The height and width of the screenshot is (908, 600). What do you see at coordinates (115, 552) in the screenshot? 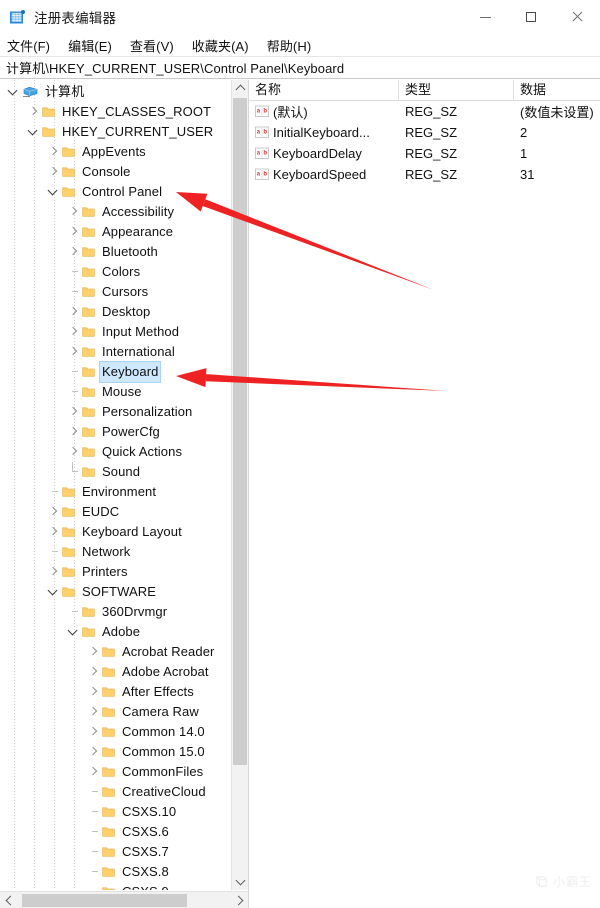
I see `tree-node-network: Network` at bounding box center [115, 552].